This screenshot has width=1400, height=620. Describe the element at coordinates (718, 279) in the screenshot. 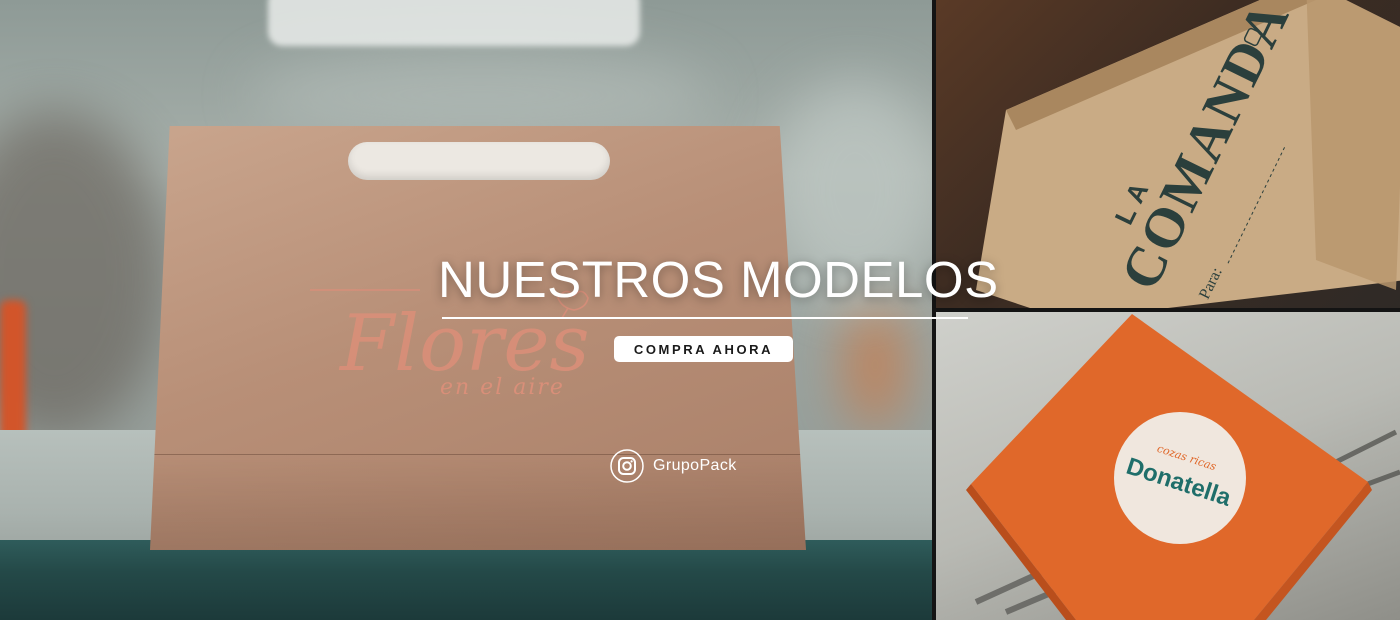

I see `page-title: NUESTROS MODELOS` at that location.